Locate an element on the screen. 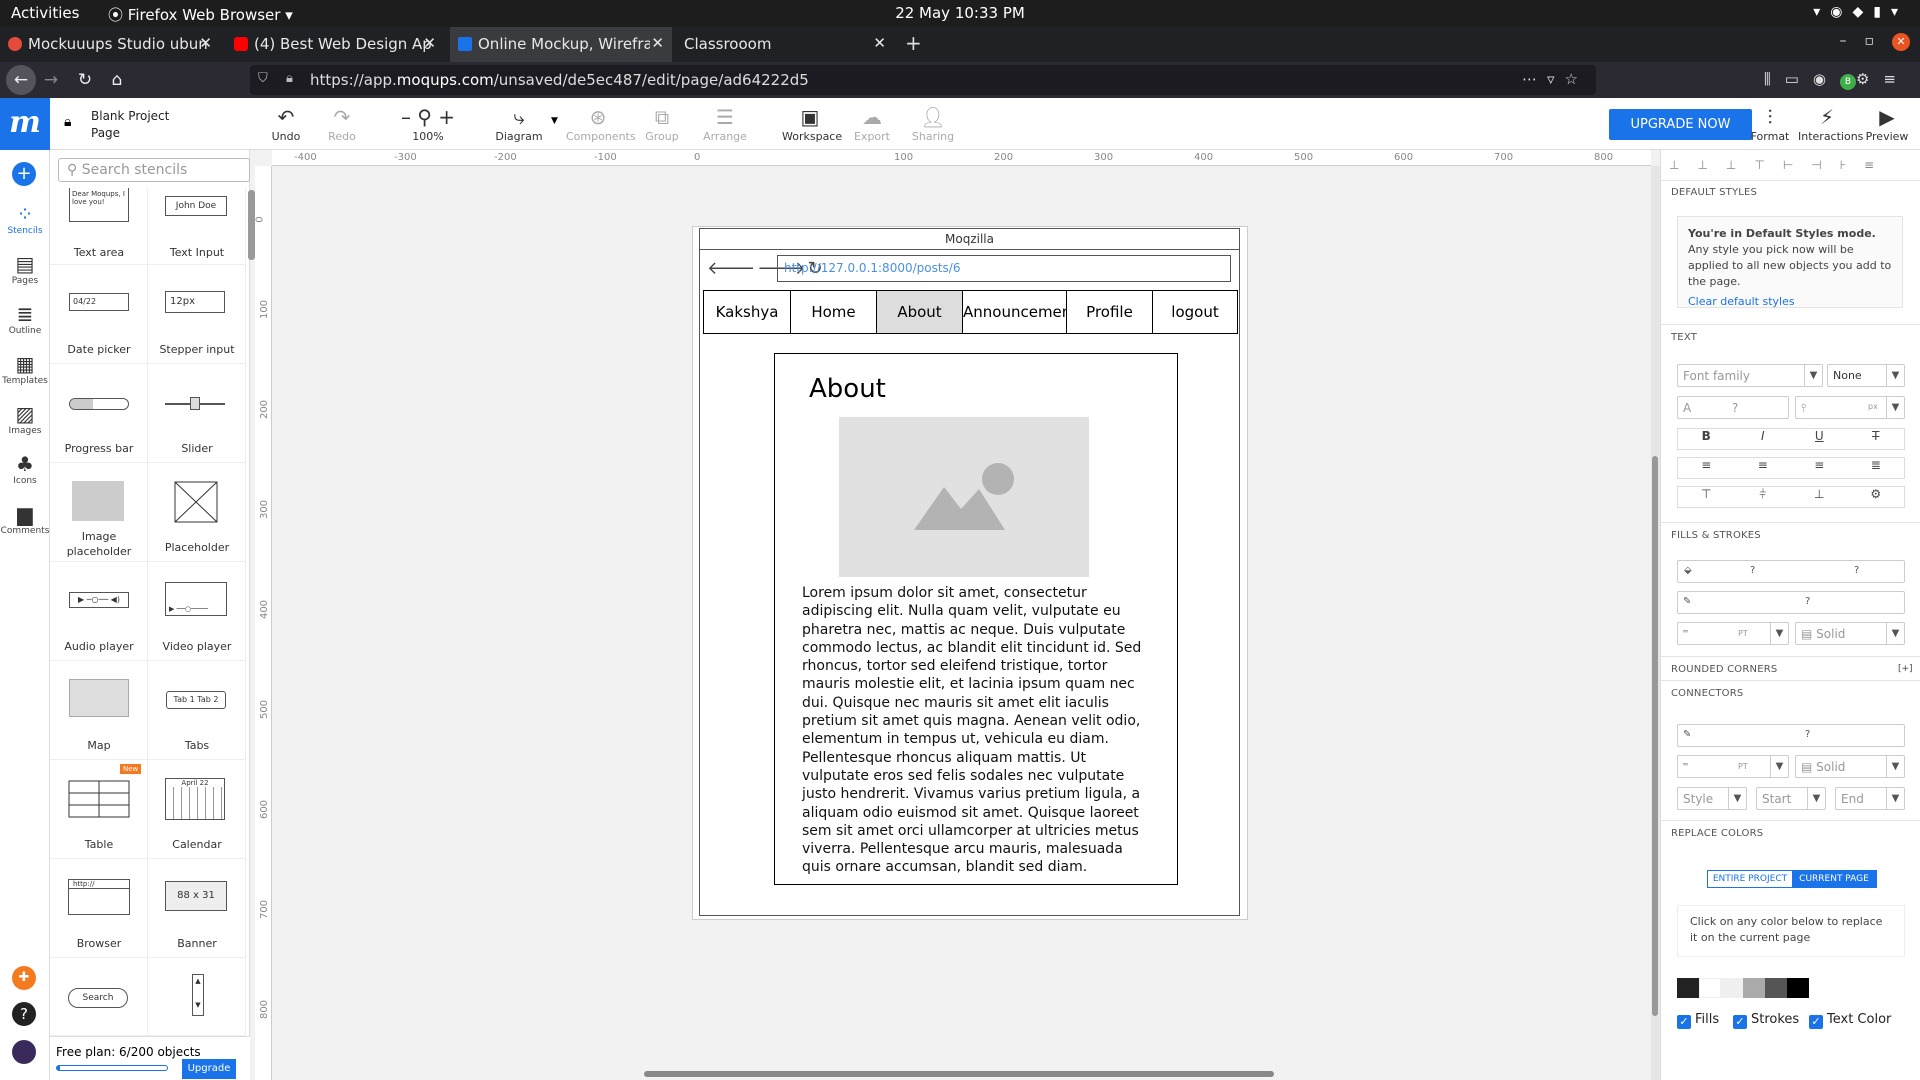  fill-color-field: ⬙?? is located at coordinates (1791, 571).